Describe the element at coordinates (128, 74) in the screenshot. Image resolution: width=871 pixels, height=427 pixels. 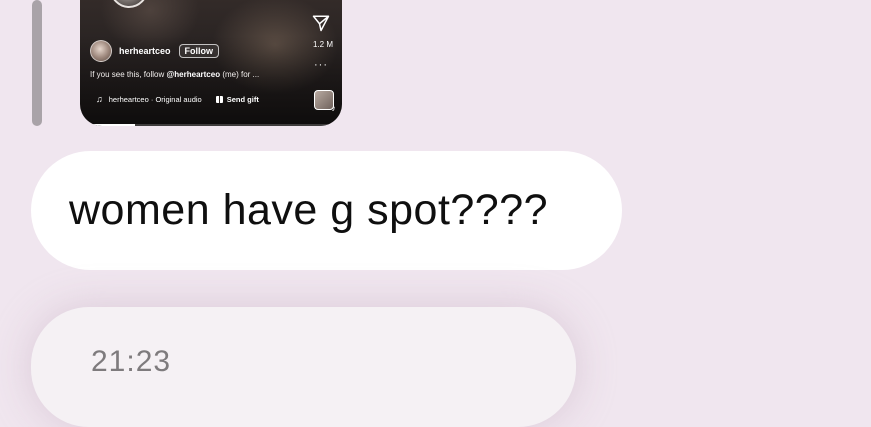
I see `caption-text: If you see this, follow` at that location.